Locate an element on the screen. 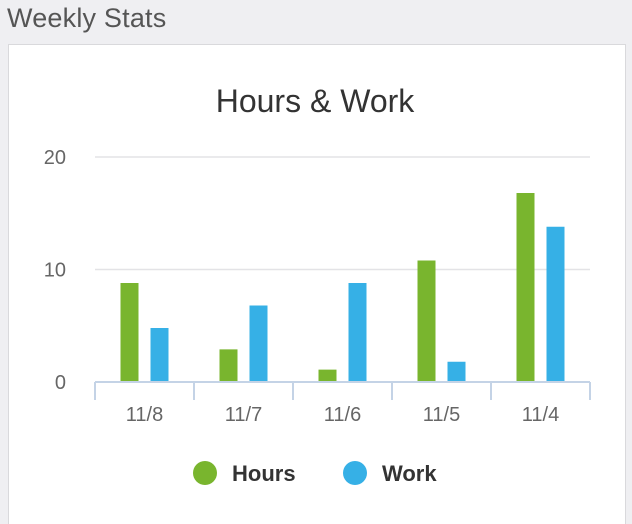  y-tick-label: 0 is located at coordinates (60, 383).